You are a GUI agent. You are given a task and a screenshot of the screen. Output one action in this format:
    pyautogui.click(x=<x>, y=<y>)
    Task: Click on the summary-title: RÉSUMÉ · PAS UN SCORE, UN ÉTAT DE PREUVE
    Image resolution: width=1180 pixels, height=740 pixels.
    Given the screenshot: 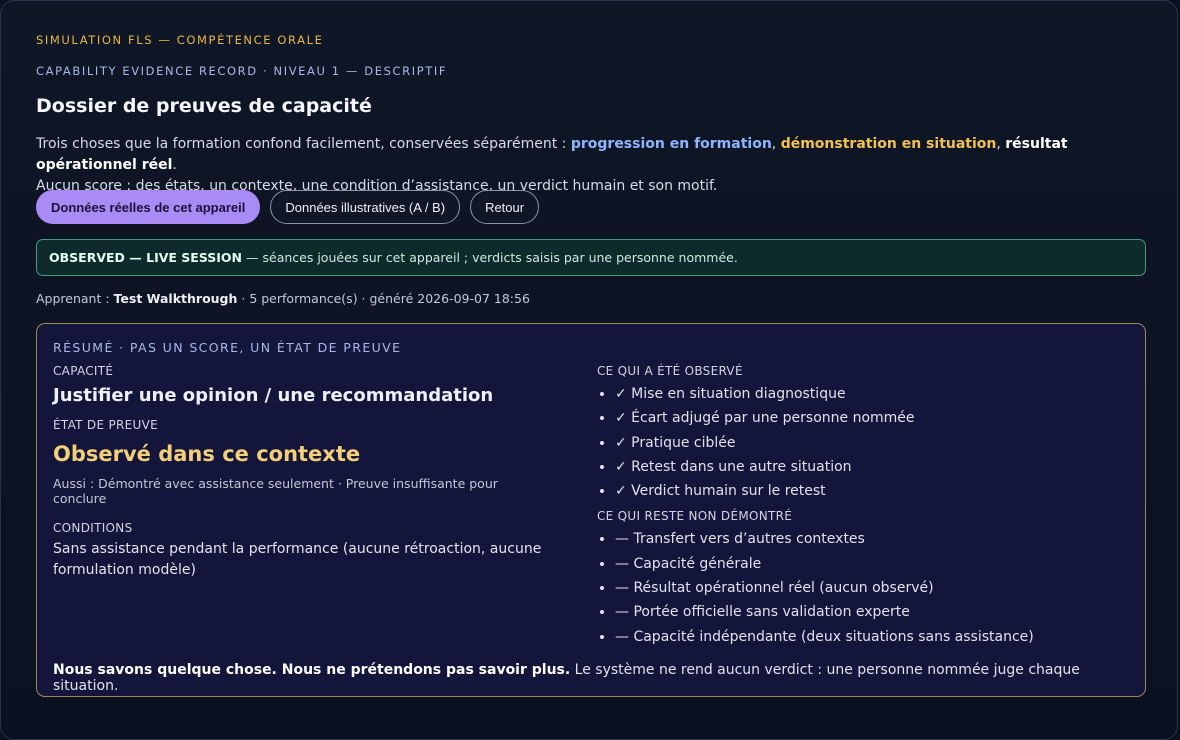 What is the action you would take?
    pyautogui.click(x=227, y=347)
    